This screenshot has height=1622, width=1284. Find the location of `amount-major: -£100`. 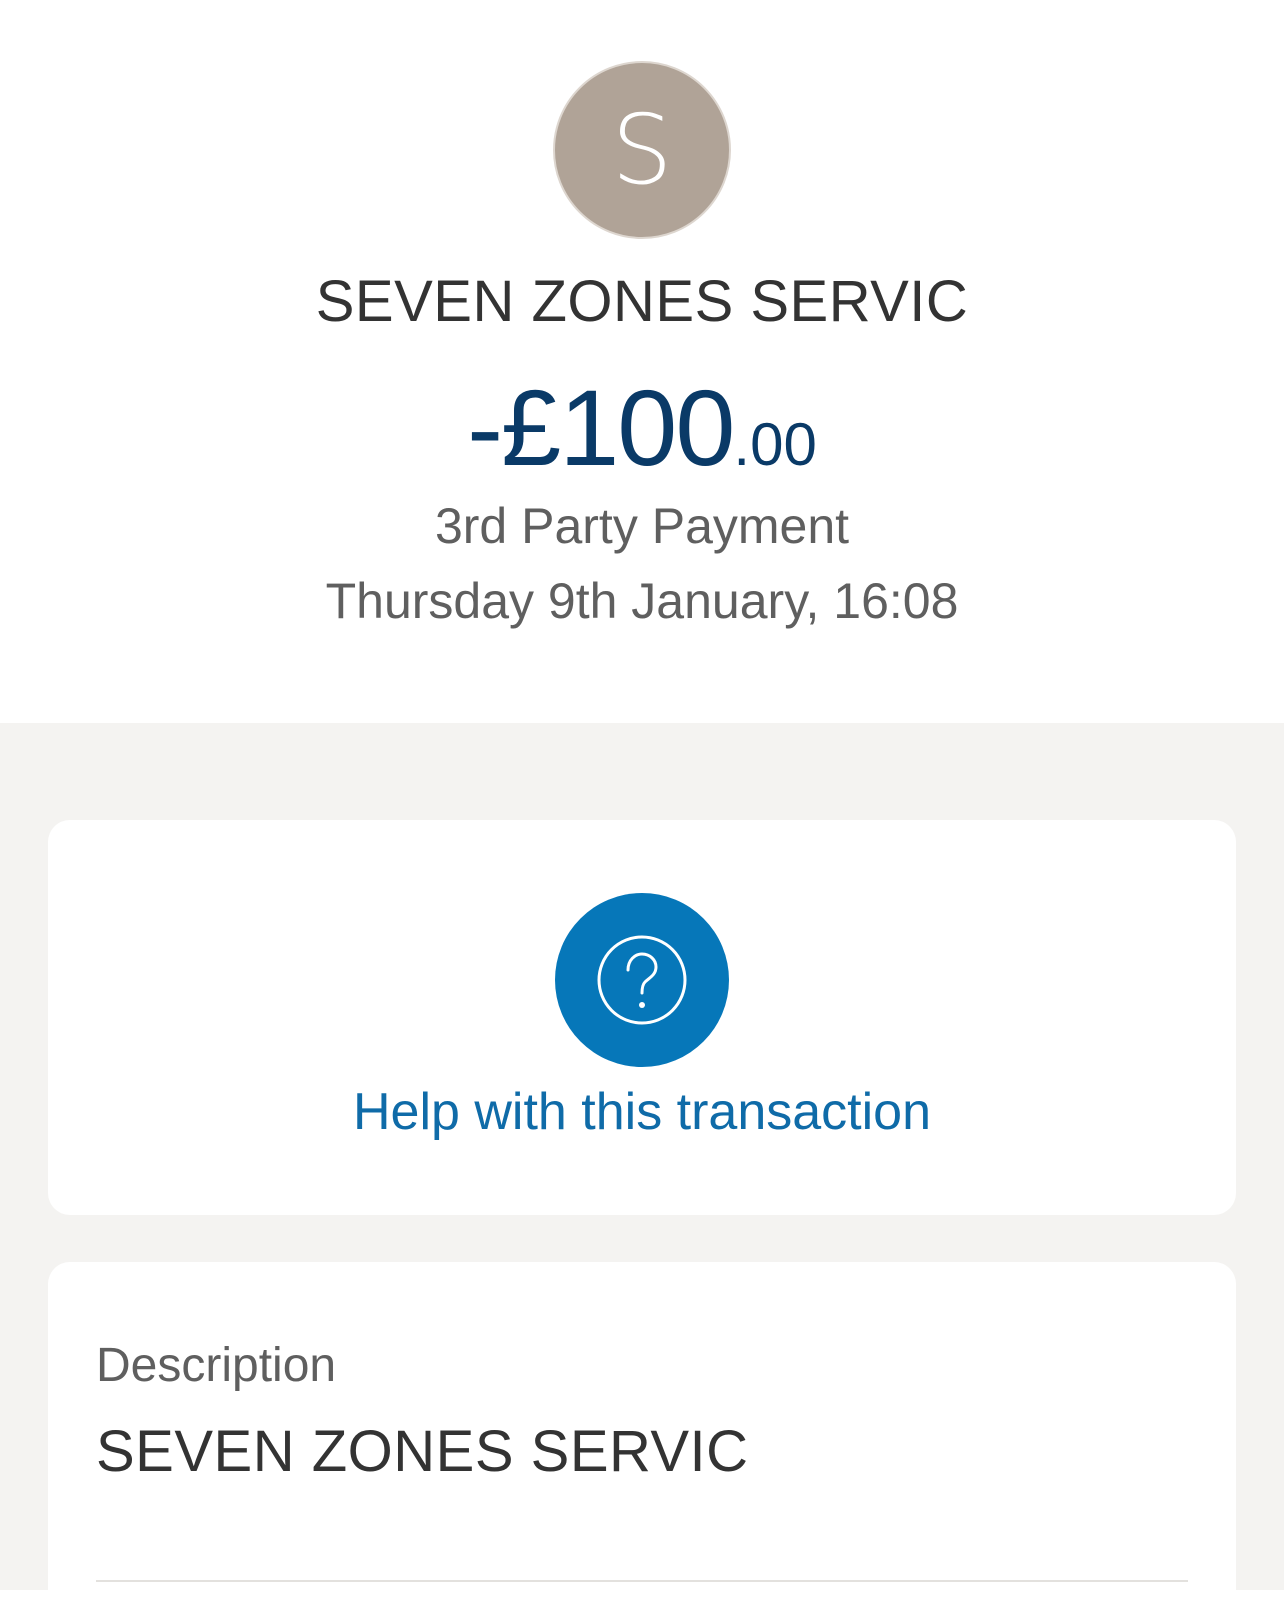

amount-major: -£100 is located at coordinates (601, 427).